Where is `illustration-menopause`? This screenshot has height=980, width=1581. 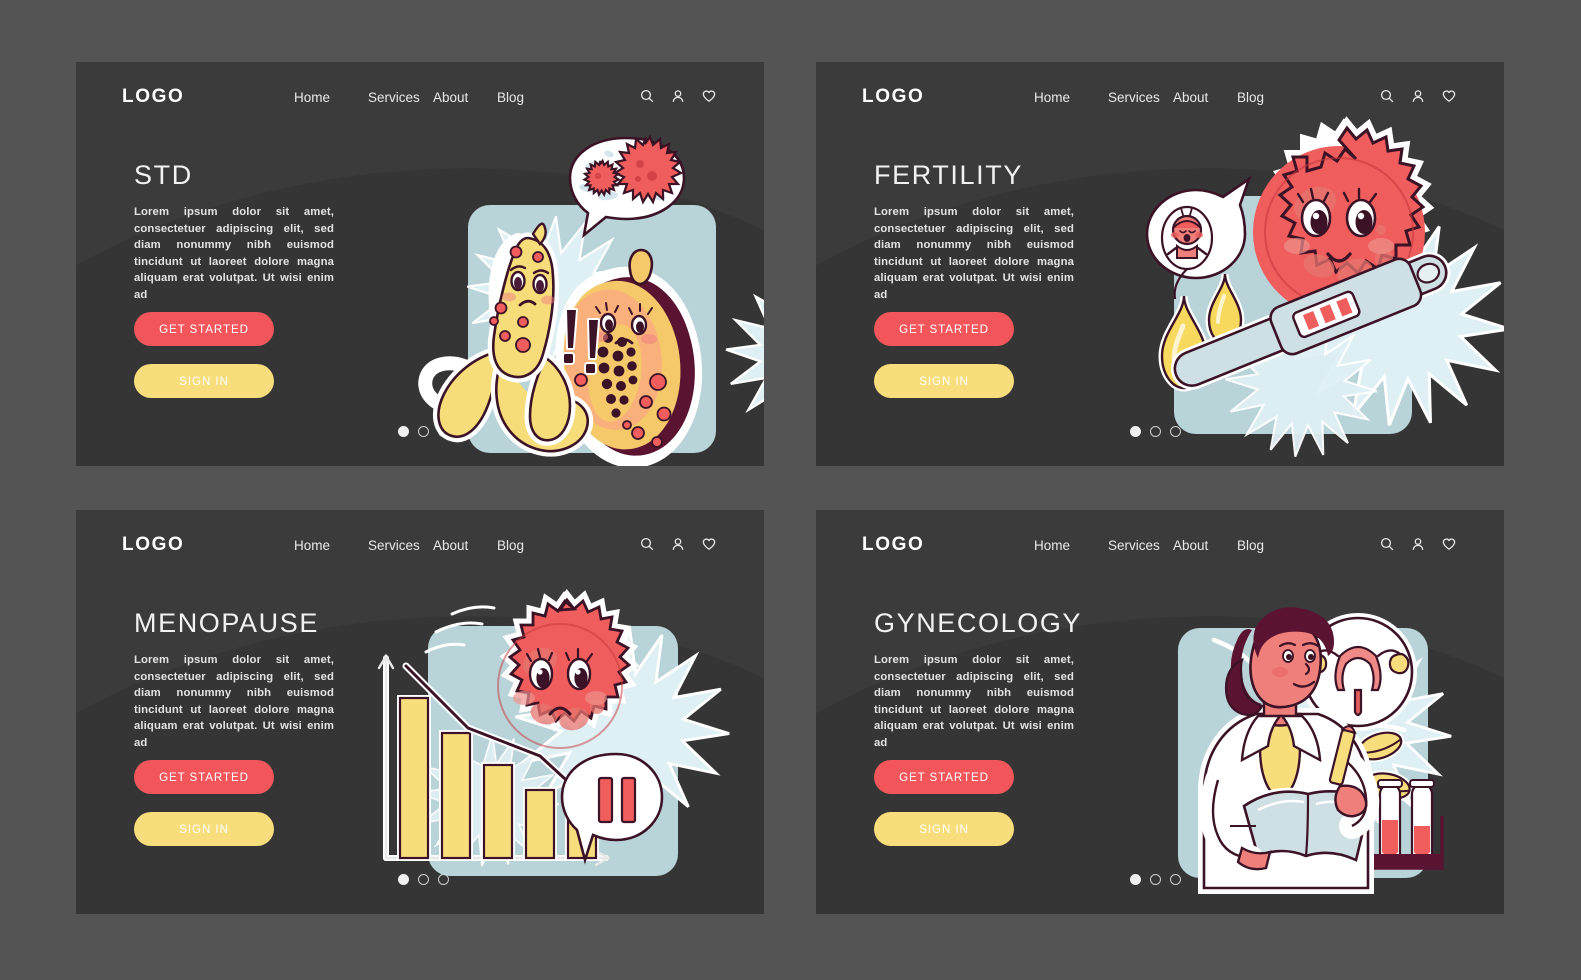 illustration-menopause is located at coordinates (544, 738).